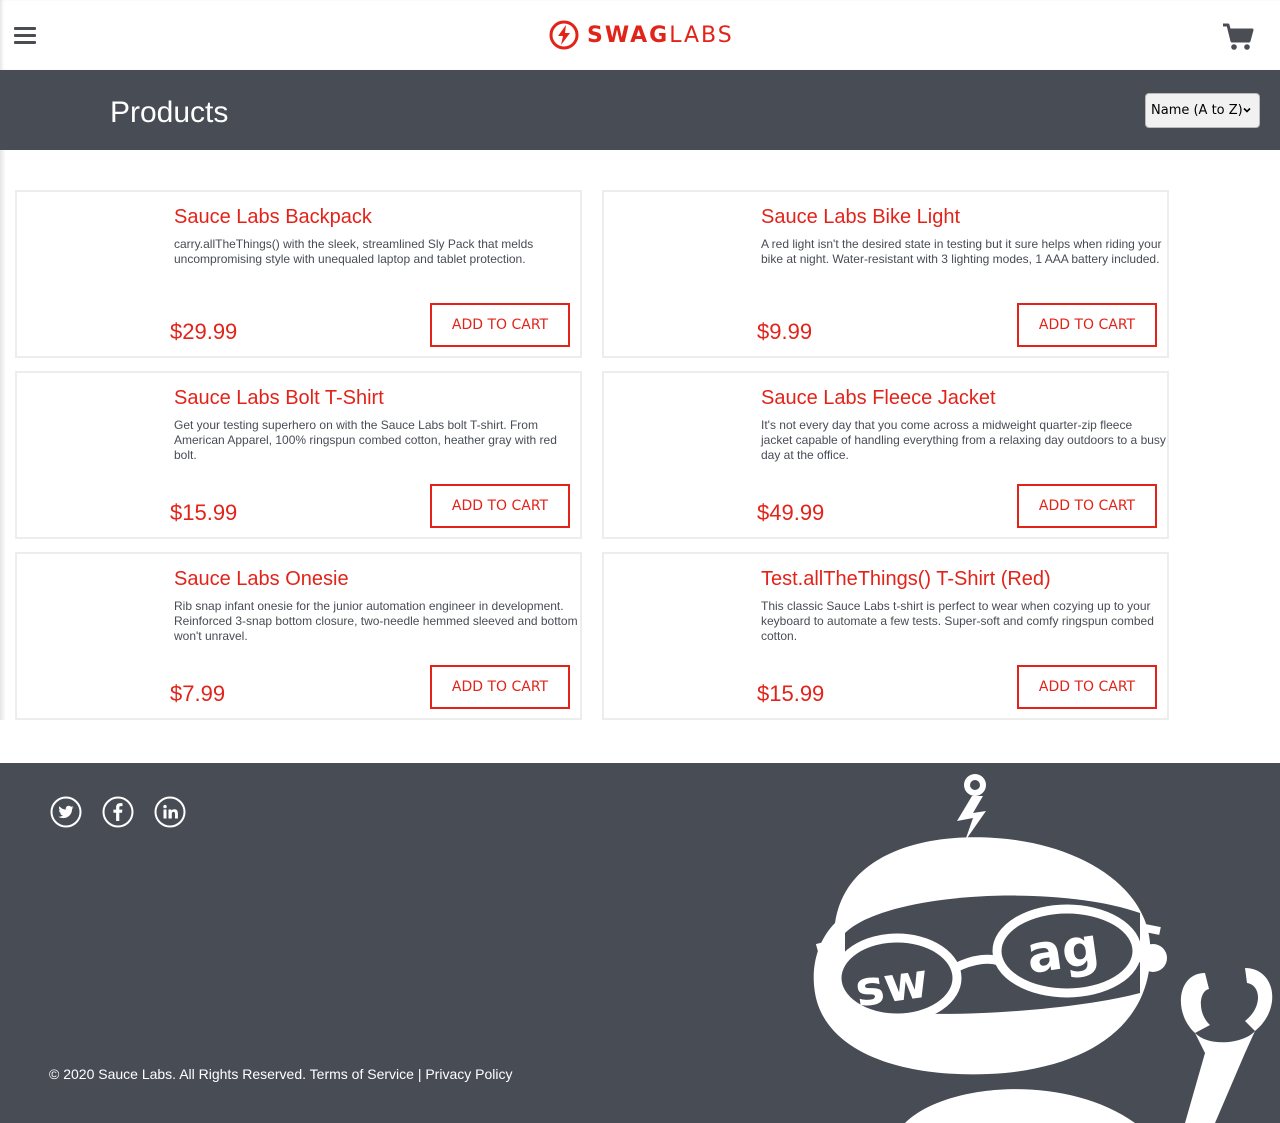 This screenshot has height=1123, width=1280. What do you see at coordinates (279, 398) in the screenshot?
I see `item-name-link: Sauce Labs Bolt T-Shirt` at bounding box center [279, 398].